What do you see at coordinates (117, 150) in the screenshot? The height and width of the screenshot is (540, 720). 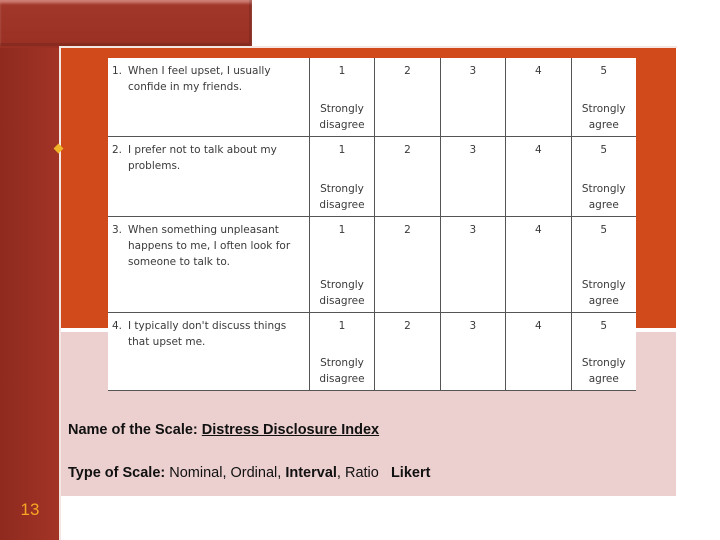 I see `item-number: 2.` at bounding box center [117, 150].